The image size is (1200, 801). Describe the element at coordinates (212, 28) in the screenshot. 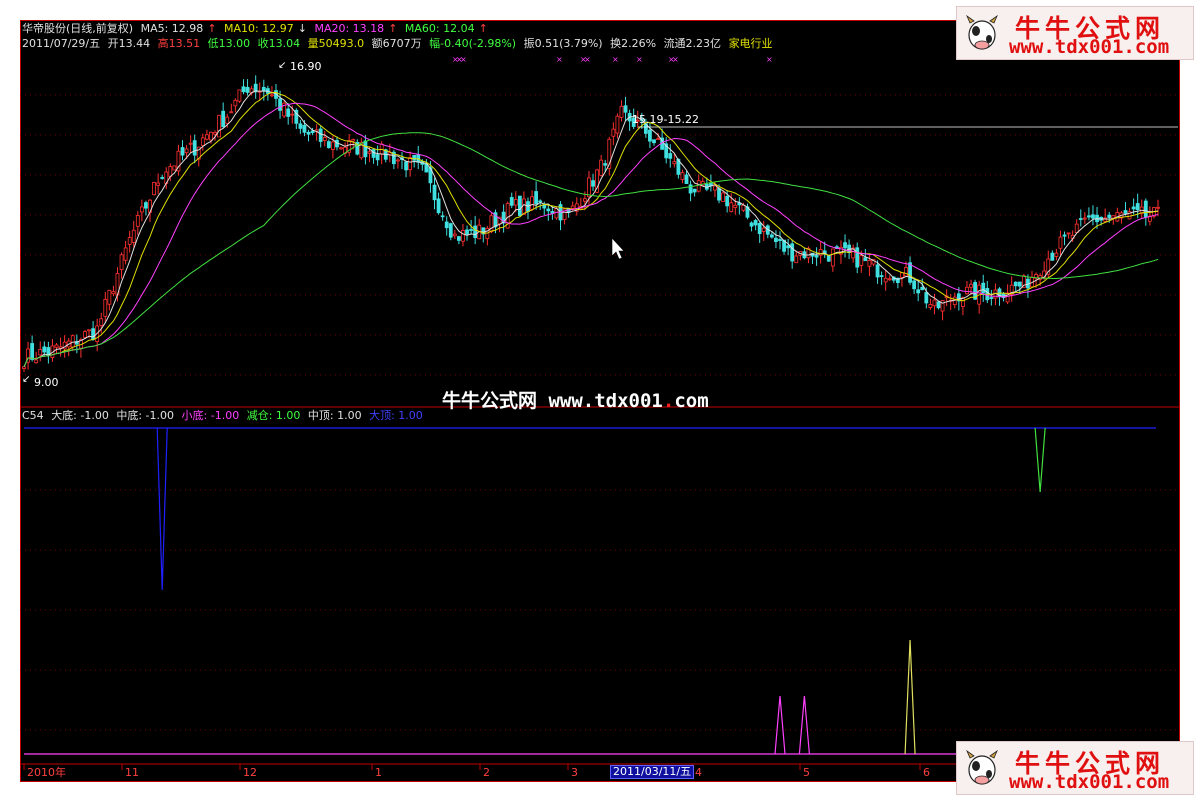

I see `ma5-up-arrow-icon: ↑` at that location.